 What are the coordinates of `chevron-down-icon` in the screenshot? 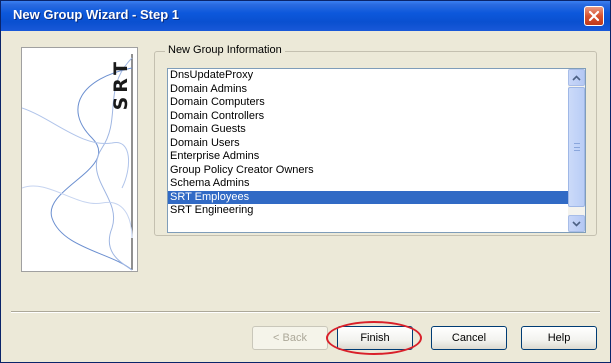 It's located at (576, 223).